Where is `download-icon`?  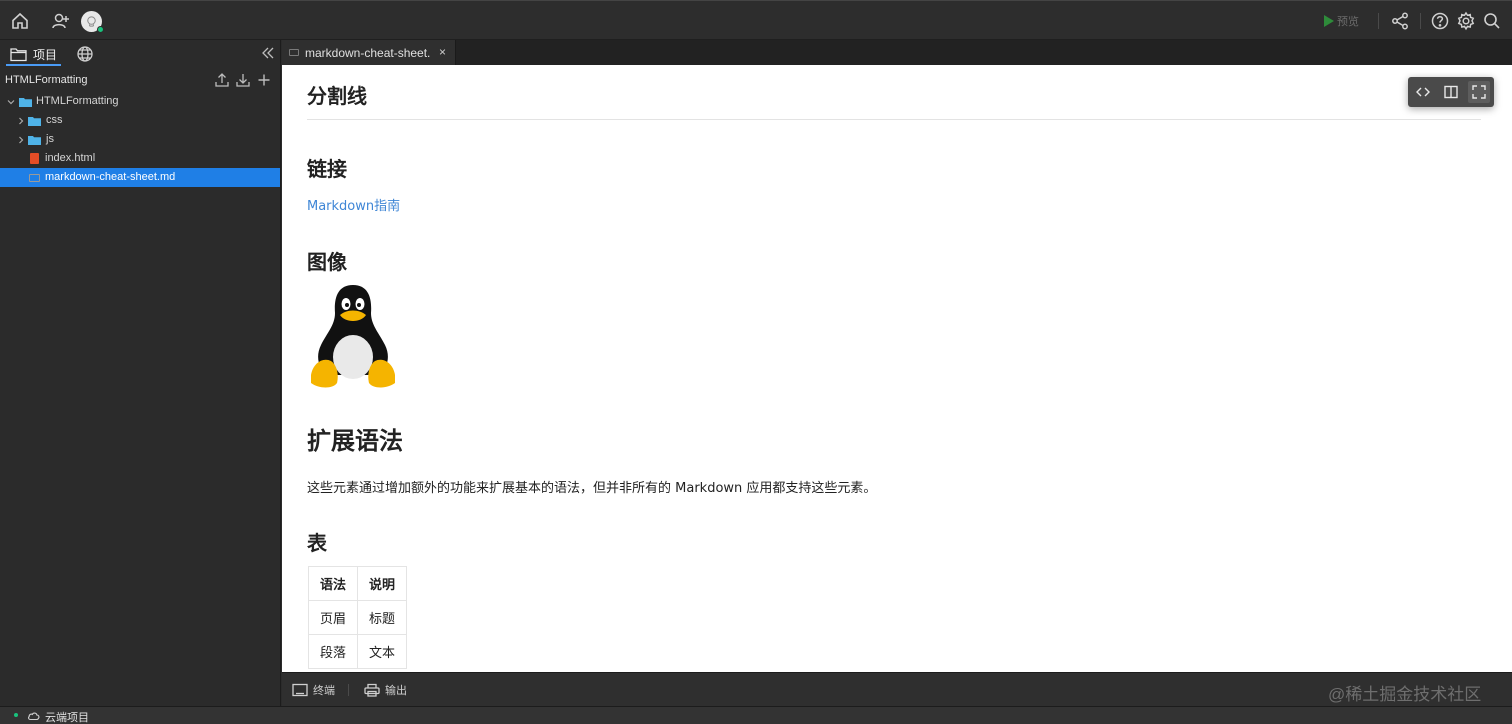
download-icon is located at coordinates (243, 80).